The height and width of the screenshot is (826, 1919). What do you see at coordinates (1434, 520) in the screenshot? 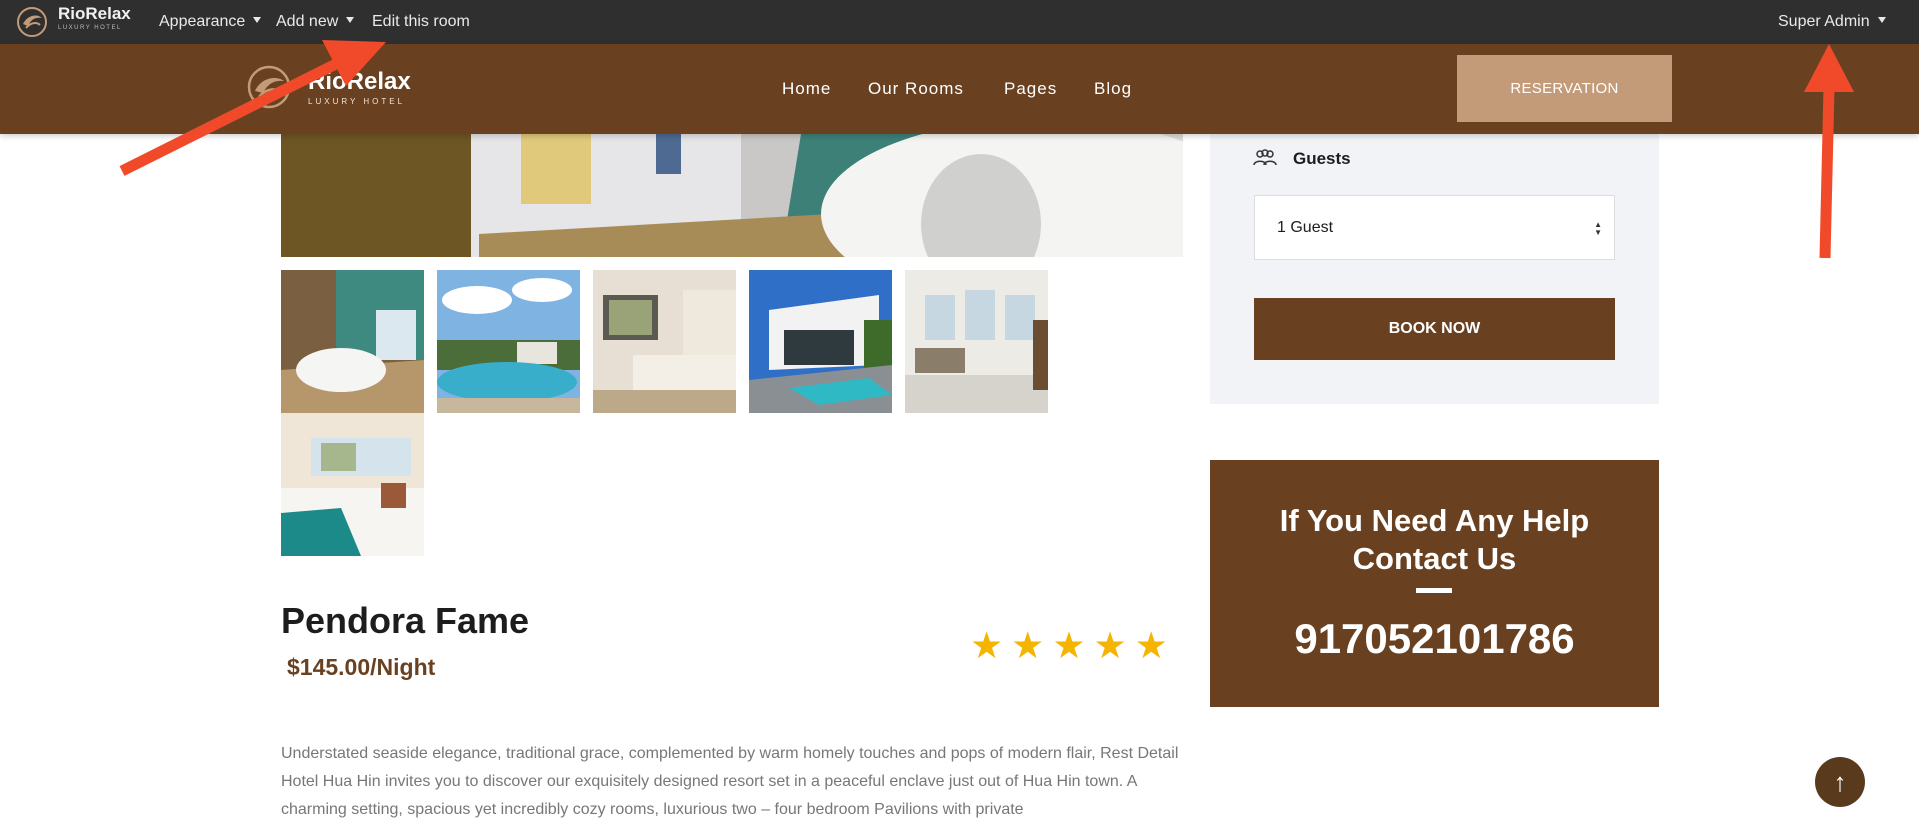
I see `help-title-line1: If You Need Any Help` at bounding box center [1434, 520].